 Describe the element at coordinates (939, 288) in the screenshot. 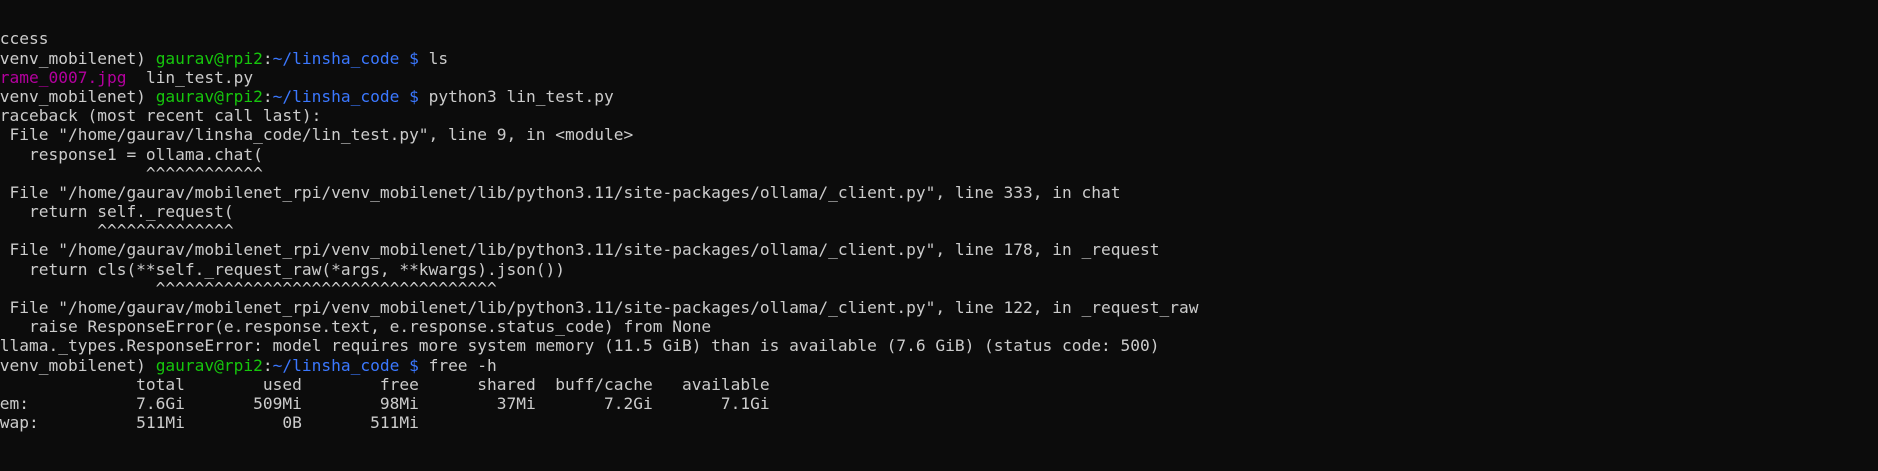

I see `output-line: ^^^^^^^^^^^^^^^^^^^^^^^^^^^^^^^^^^^` at that location.